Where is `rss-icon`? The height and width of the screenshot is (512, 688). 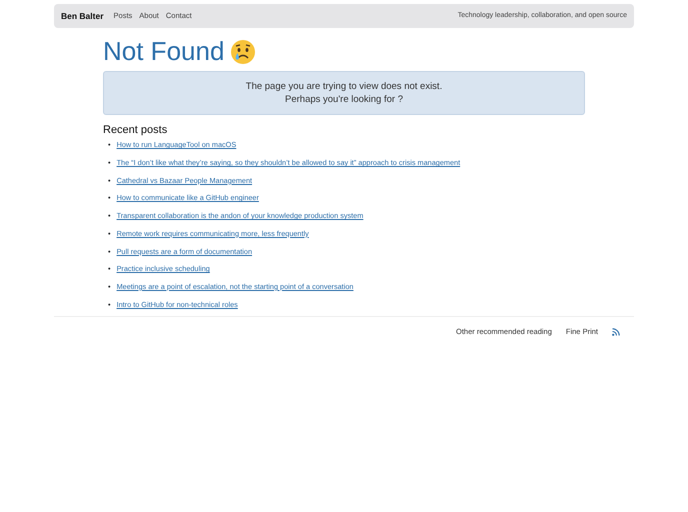
rss-icon is located at coordinates (616, 332).